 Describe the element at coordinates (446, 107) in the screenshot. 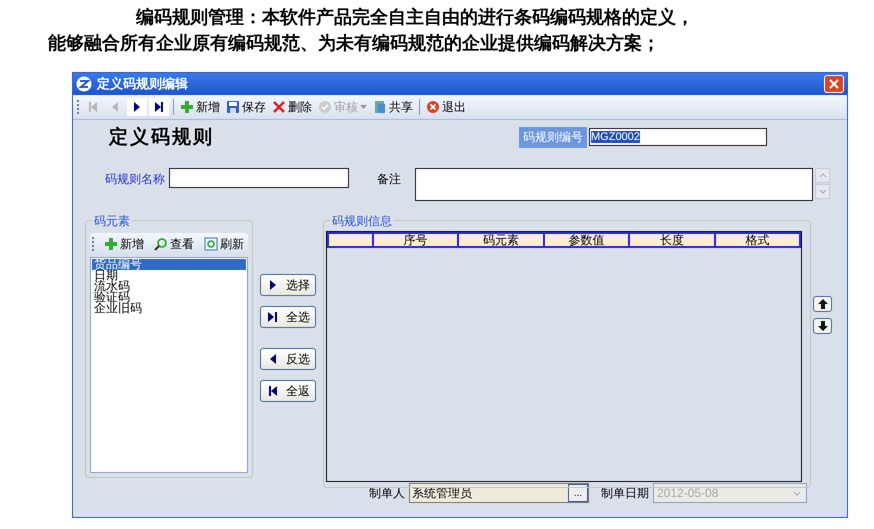

I see `toolbar-button: 退出` at that location.